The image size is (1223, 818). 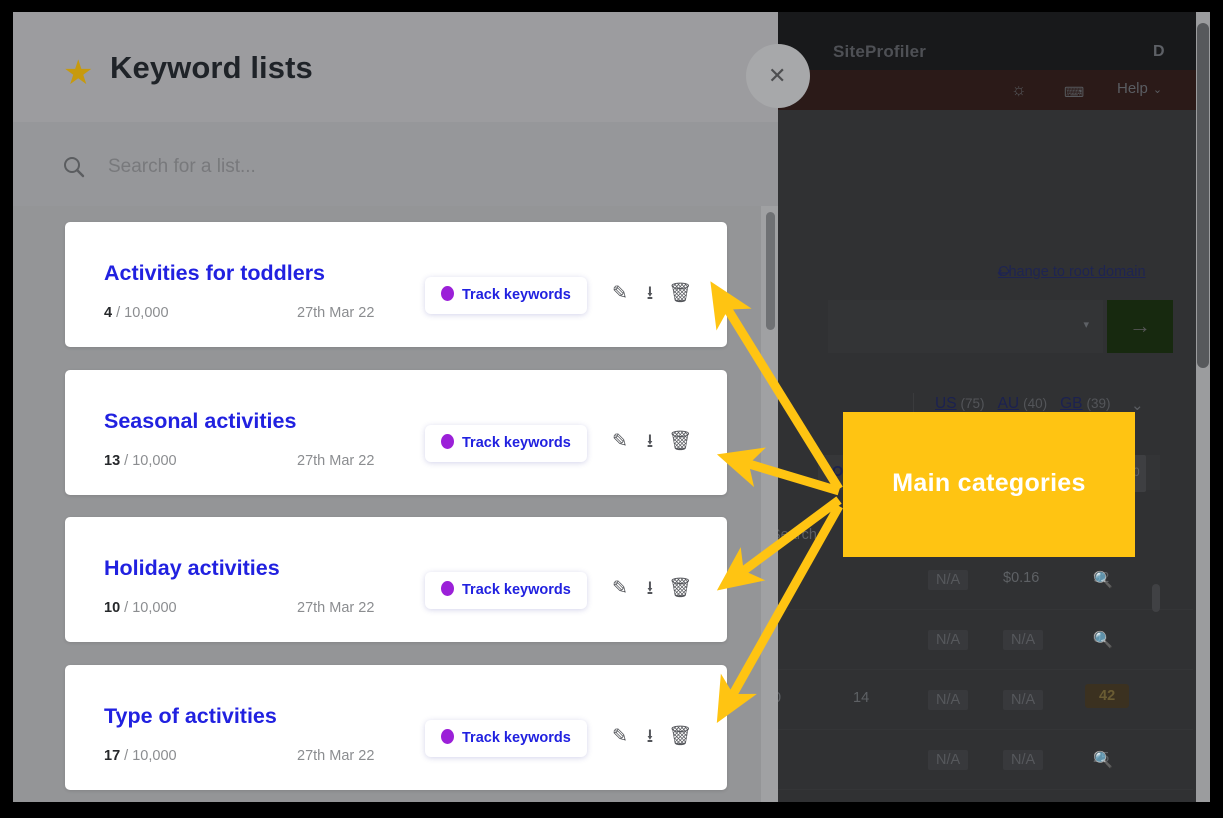 I want to click on keyword-tabs: Organic keywords 281 Paid keywords 0, so click(x=990, y=473).